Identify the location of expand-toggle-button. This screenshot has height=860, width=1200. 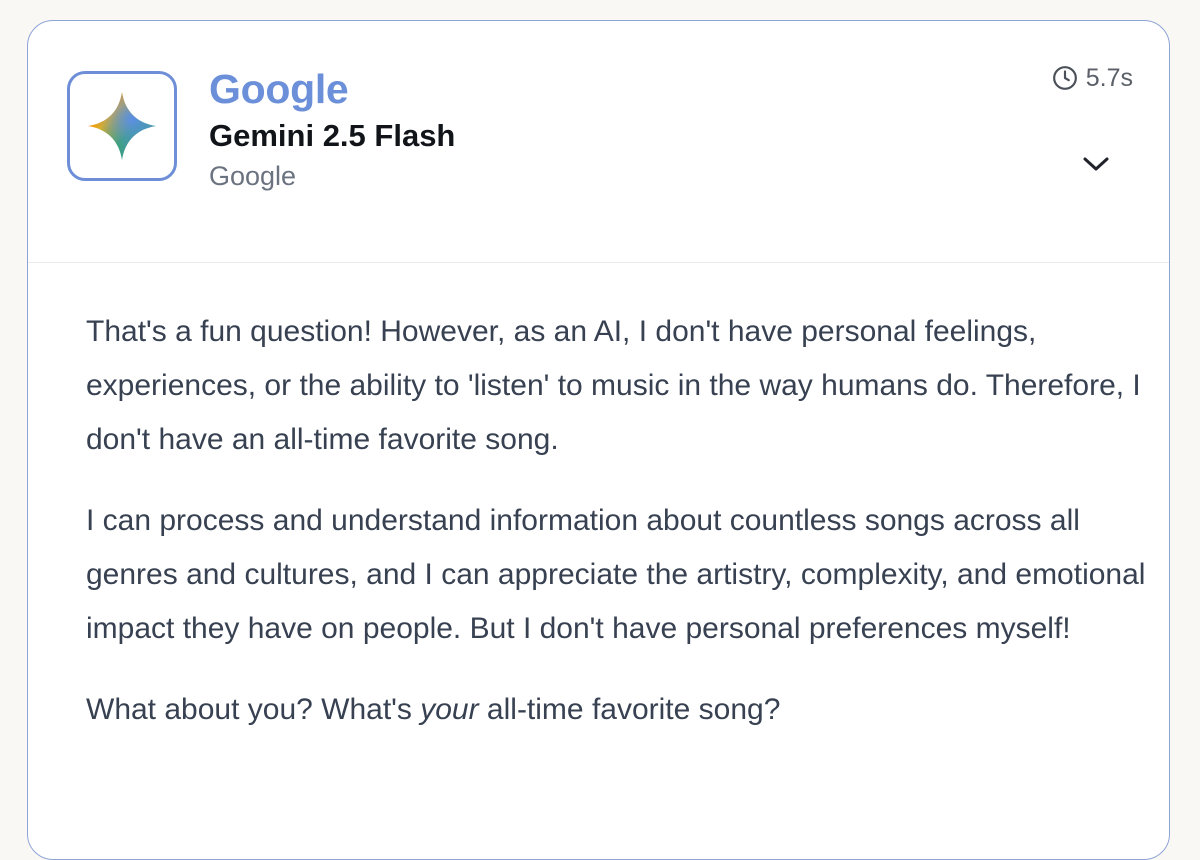
(1096, 164).